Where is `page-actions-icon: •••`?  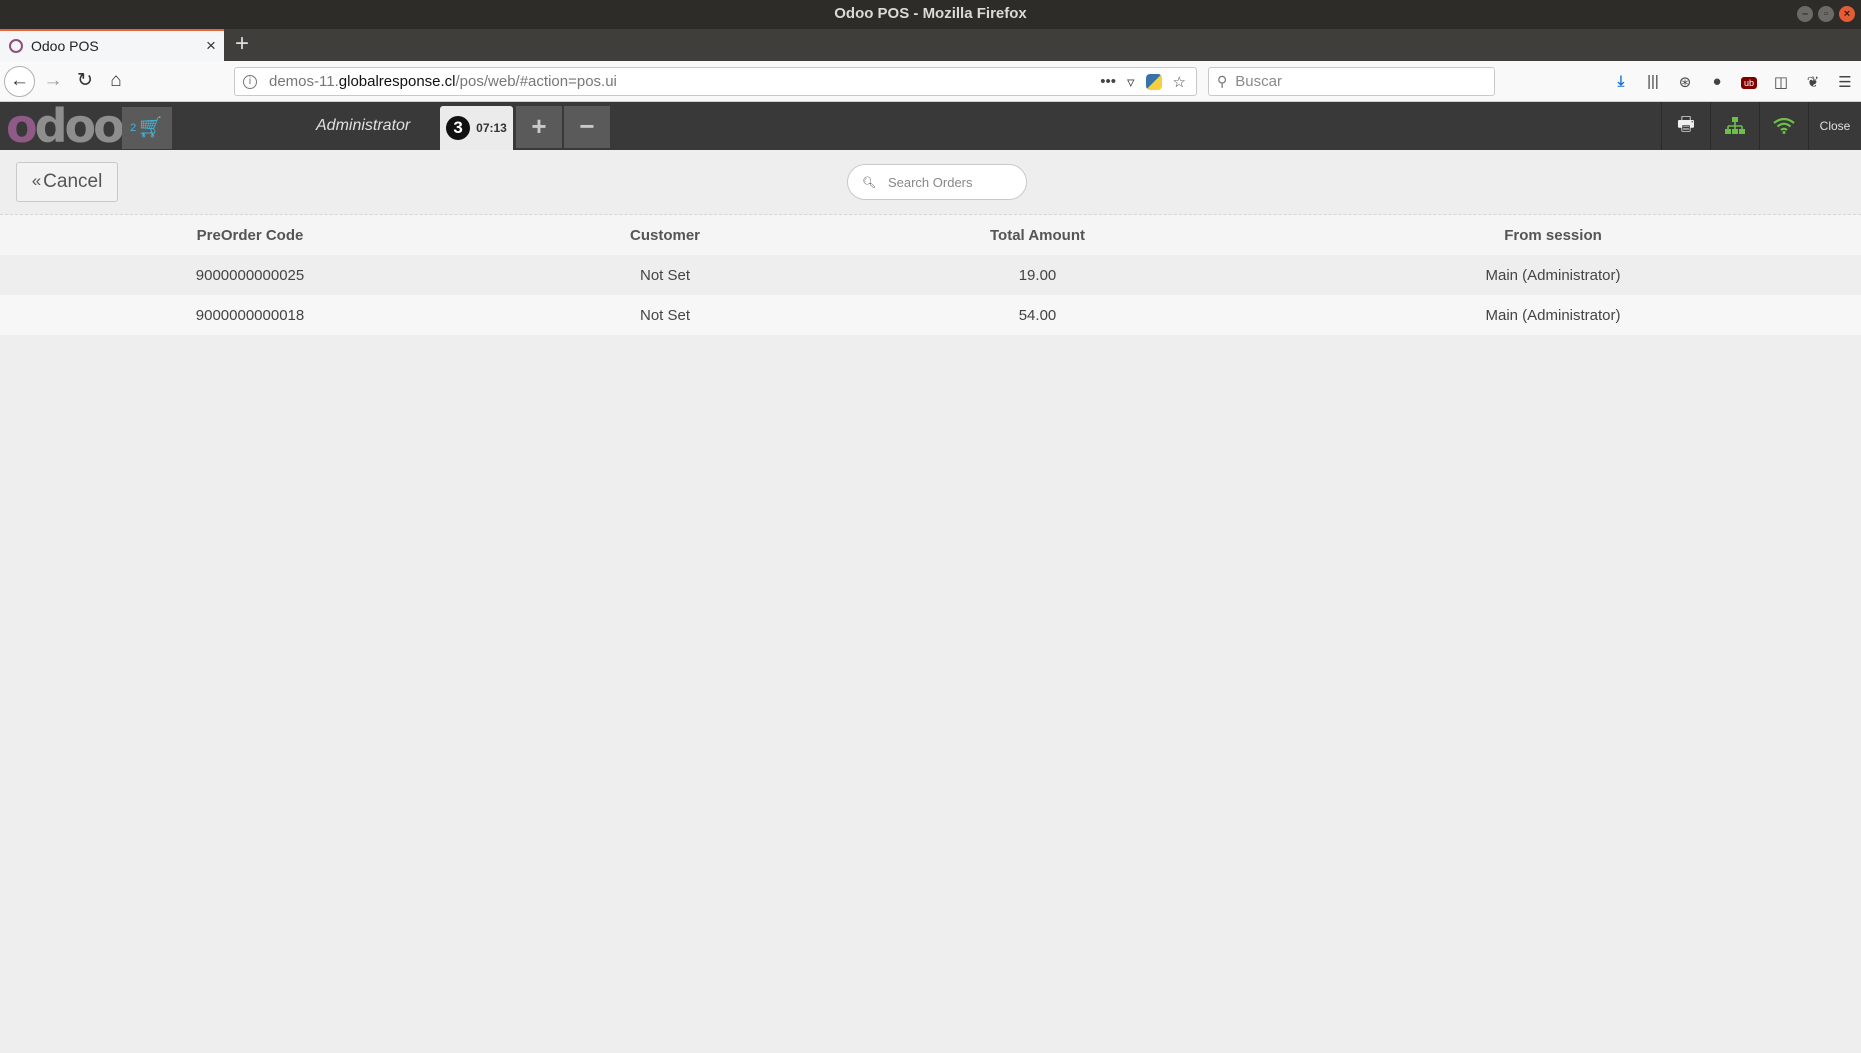
page-actions-icon: ••• is located at coordinates (1108, 81).